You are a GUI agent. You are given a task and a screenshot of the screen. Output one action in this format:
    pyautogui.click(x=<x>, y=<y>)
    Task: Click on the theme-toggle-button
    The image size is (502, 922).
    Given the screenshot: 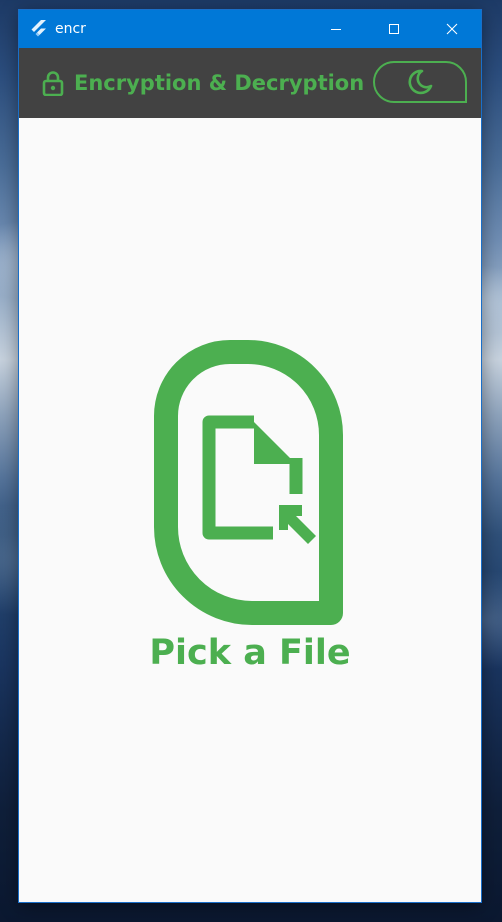 What is the action you would take?
    pyautogui.click(x=420, y=82)
    